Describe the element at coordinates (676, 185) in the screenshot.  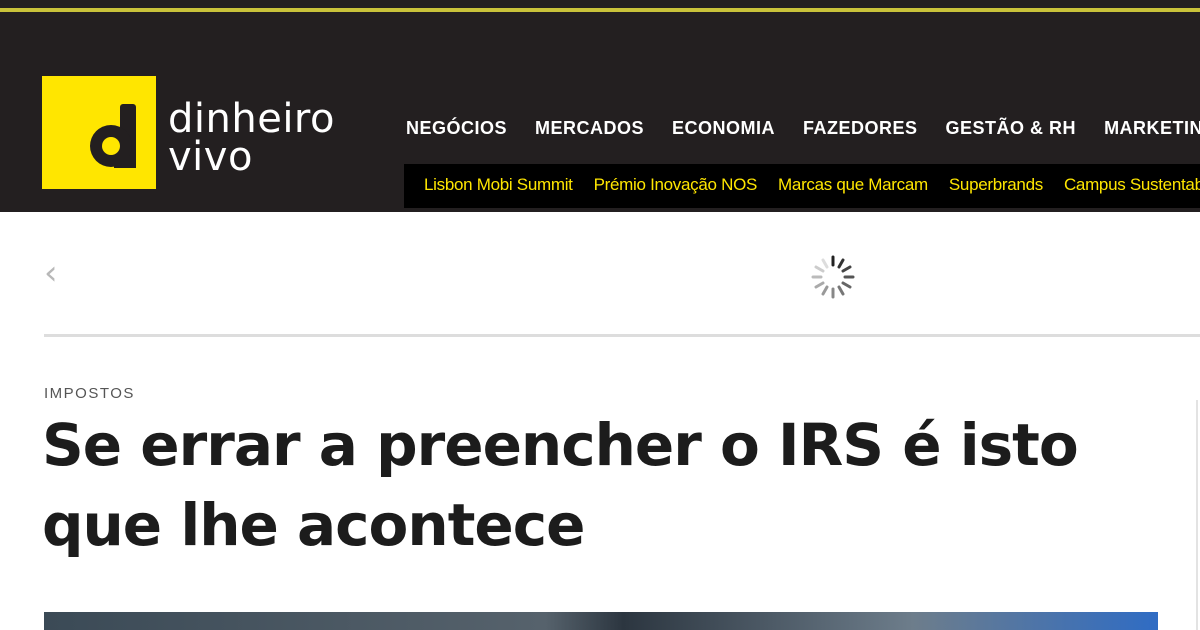
I see `subnav-item-premio-inovacao-nos: Prémio Inovação NOS` at that location.